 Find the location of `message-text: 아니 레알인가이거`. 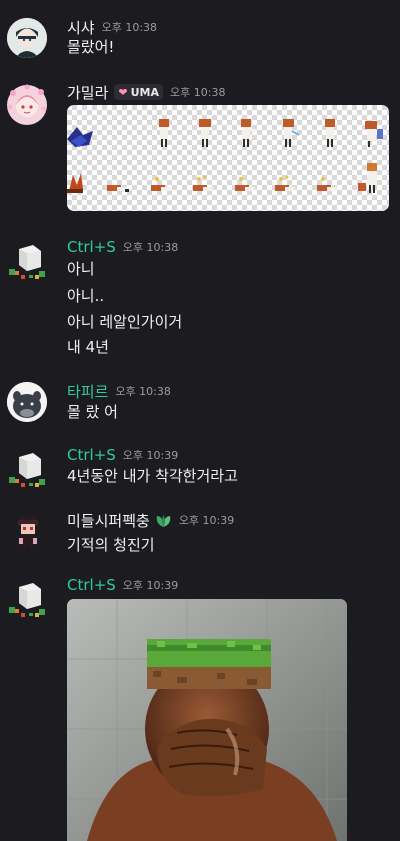

message-text: 아니 레알인가이거 is located at coordinates (125, 322).